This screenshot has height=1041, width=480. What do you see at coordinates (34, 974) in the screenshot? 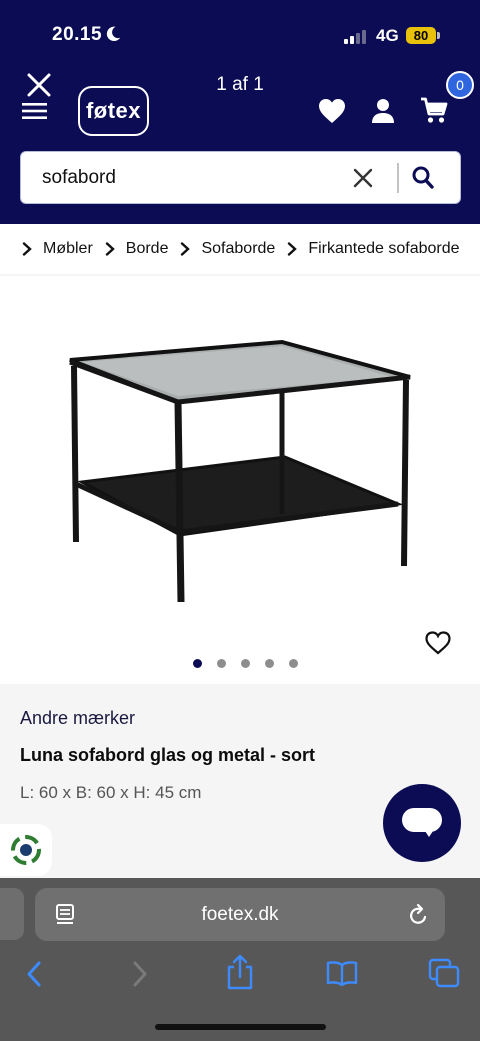
I see `back-icon` at bounding box center [34, 974].